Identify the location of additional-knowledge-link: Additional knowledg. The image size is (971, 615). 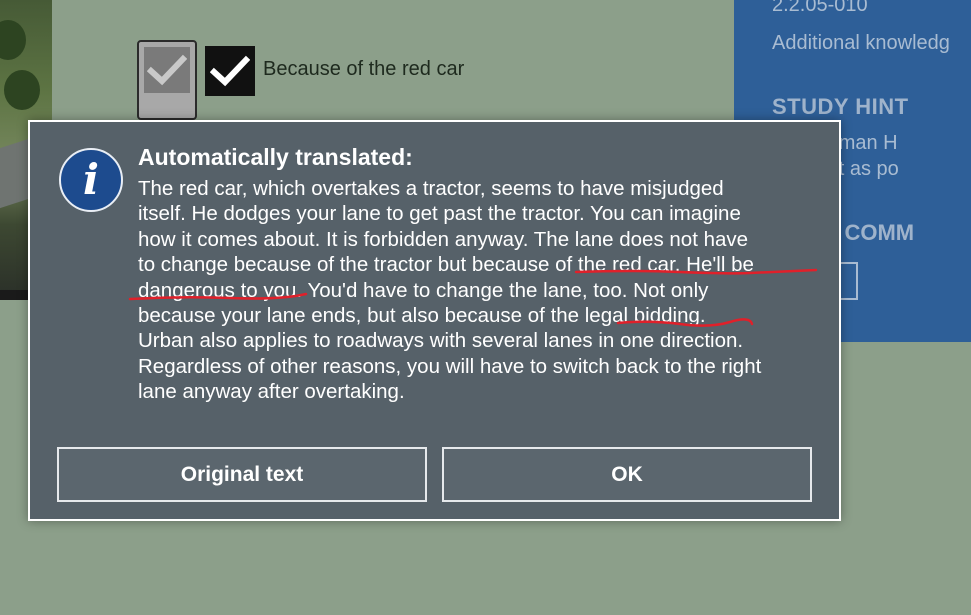
(861, 43).